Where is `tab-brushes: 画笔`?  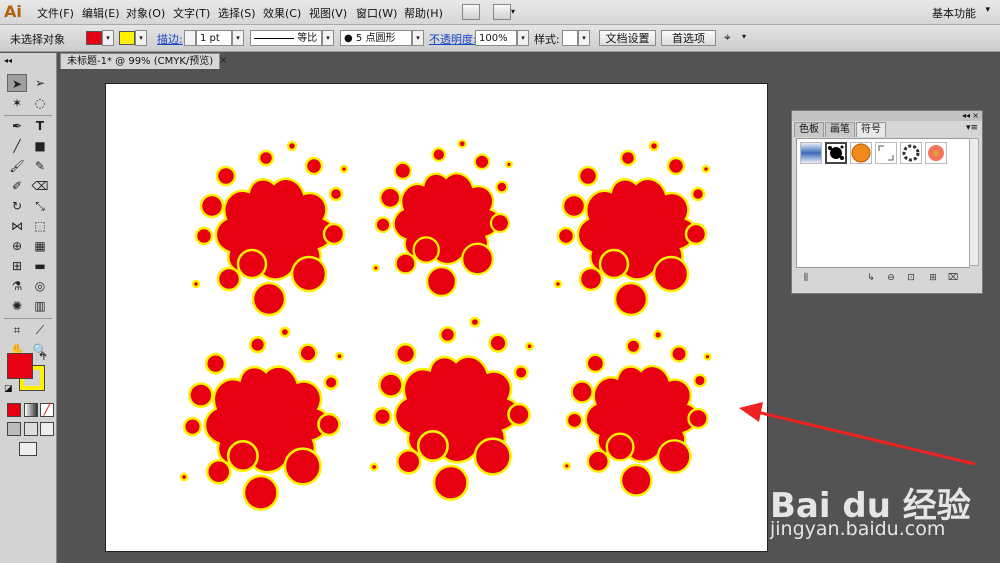
tab-brushes: 画笔 is located at coordinates (840, 129).